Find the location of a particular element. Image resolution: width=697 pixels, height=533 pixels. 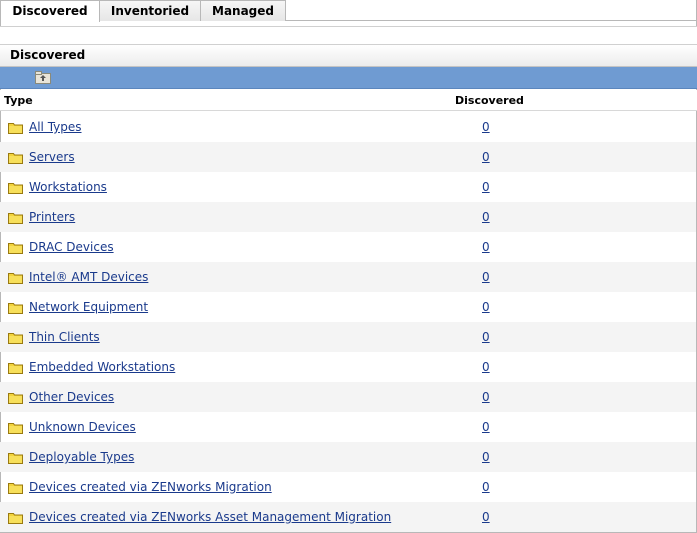

folder-up-icon is located at coordinates (43, 77).